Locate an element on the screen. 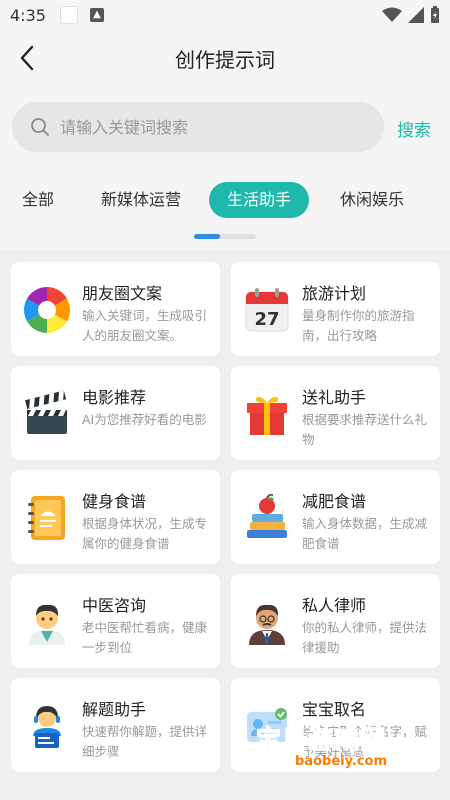 This screenshot has height=800, width=450. card-desc: 你的私人律师，提供法律援助 is located at coordinates (365, 637).